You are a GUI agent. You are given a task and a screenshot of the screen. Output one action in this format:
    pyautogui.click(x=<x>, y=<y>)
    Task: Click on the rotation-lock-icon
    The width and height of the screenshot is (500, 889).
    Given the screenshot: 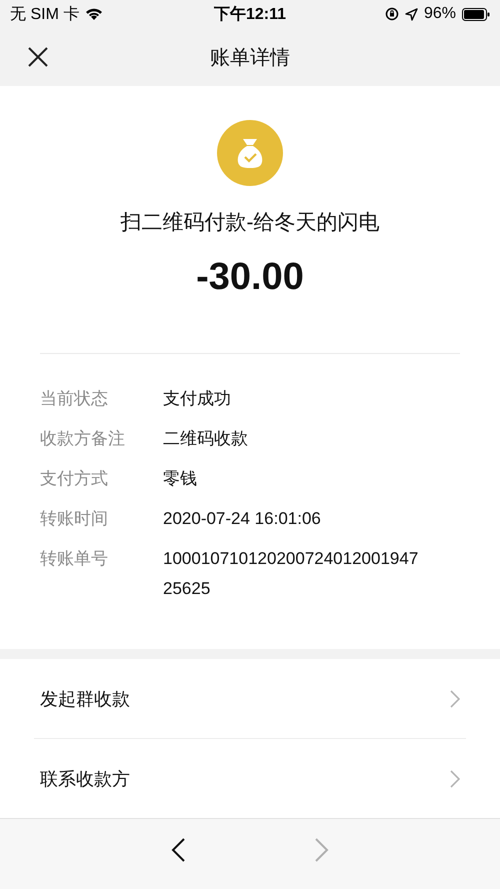 What is the action you would take?
    pyautogui.click(x=391, y=14)
    